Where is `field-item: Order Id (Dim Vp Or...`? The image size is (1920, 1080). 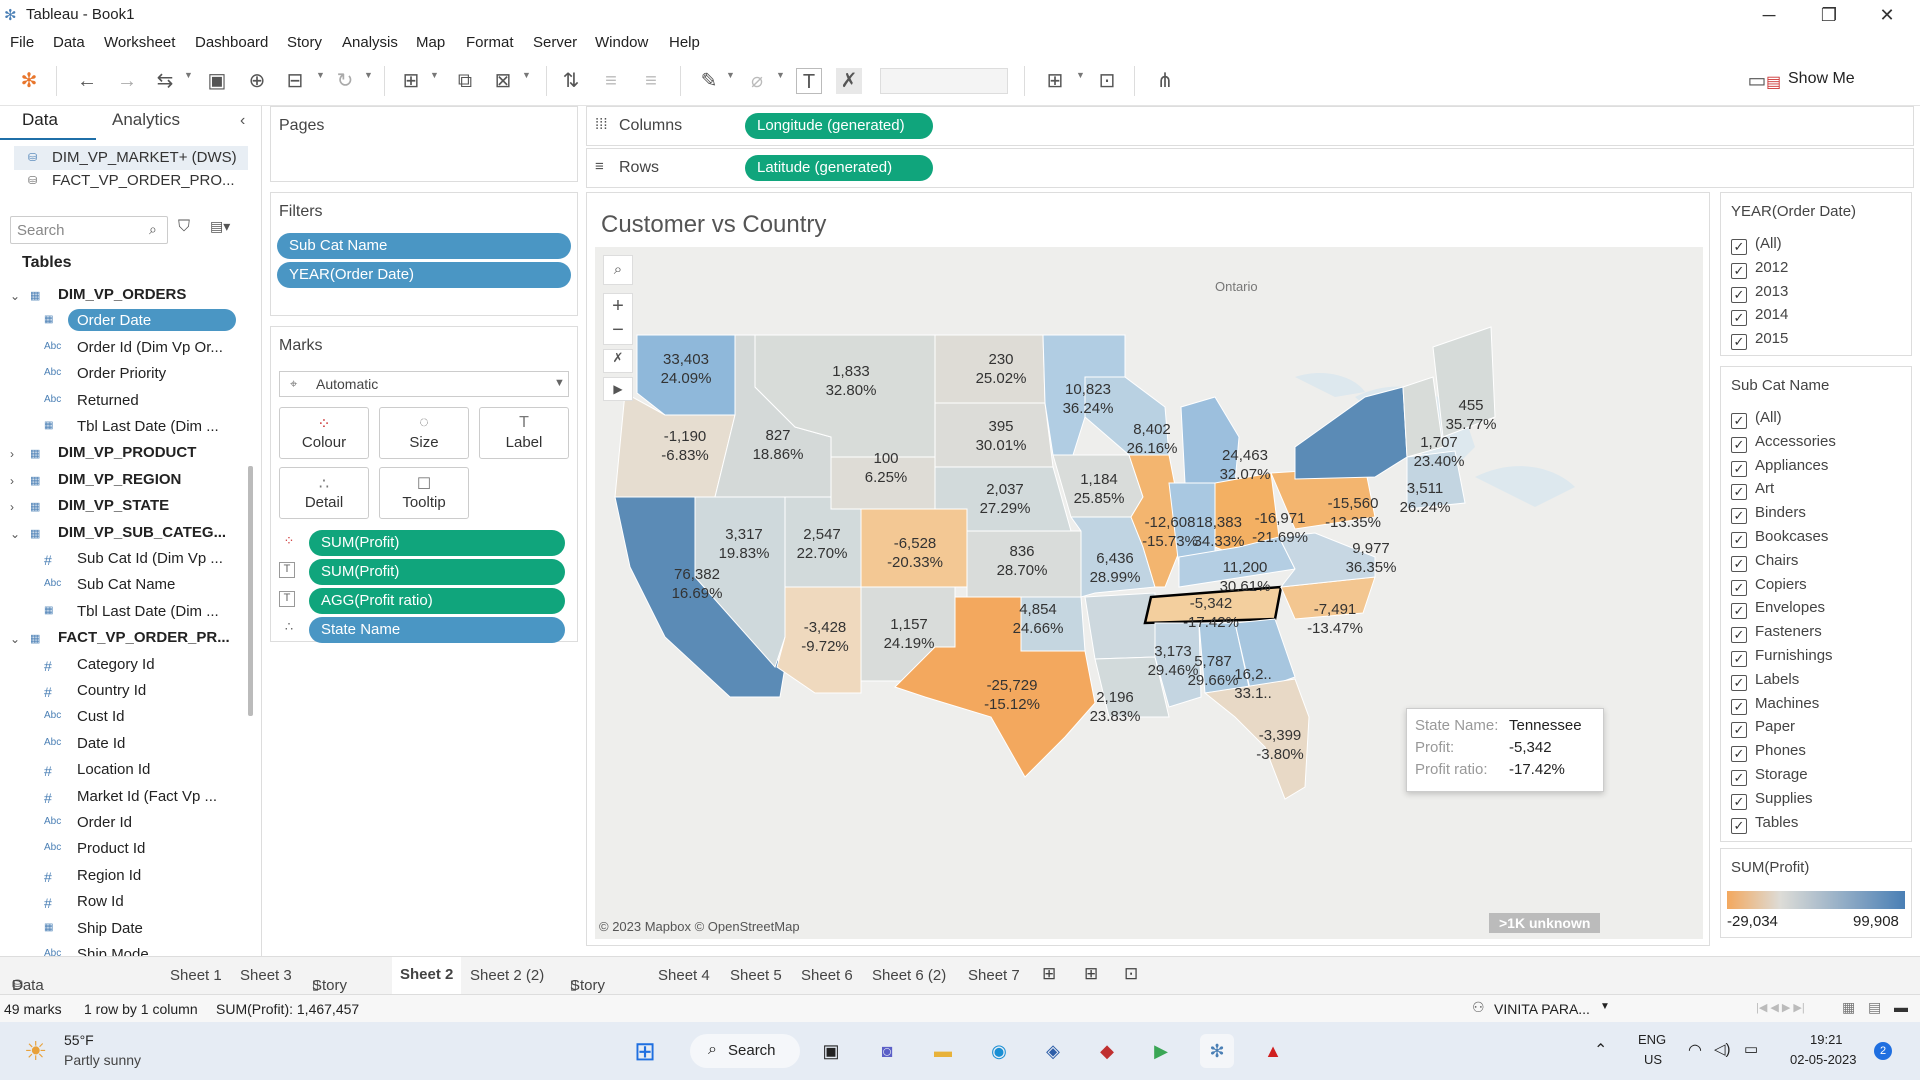
field-item: Order Id (Dim Vp Or... is located at coordinates (150, 347).